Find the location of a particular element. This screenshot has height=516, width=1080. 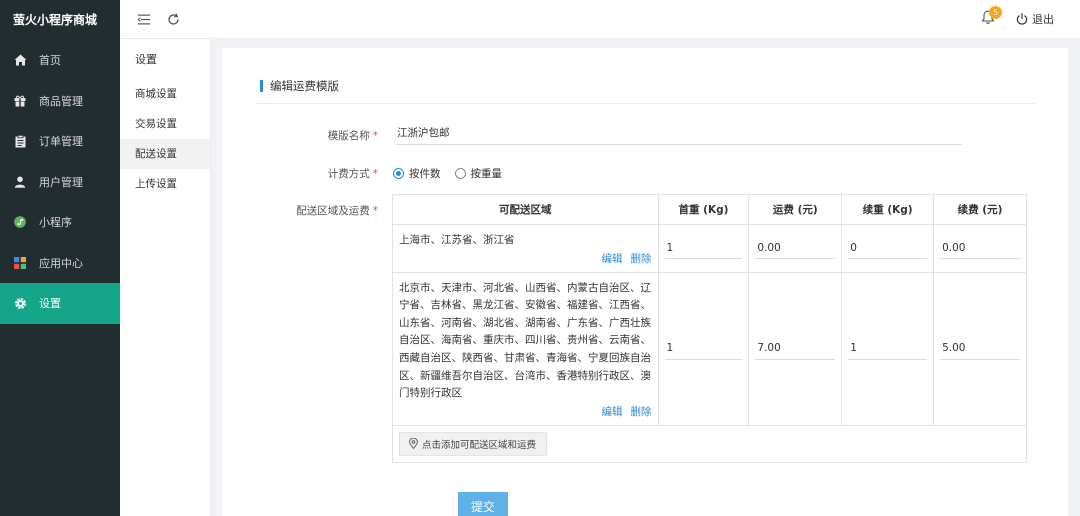

region-fee-label-text: 配送区域及运费 is located at coordinates (333, 211).